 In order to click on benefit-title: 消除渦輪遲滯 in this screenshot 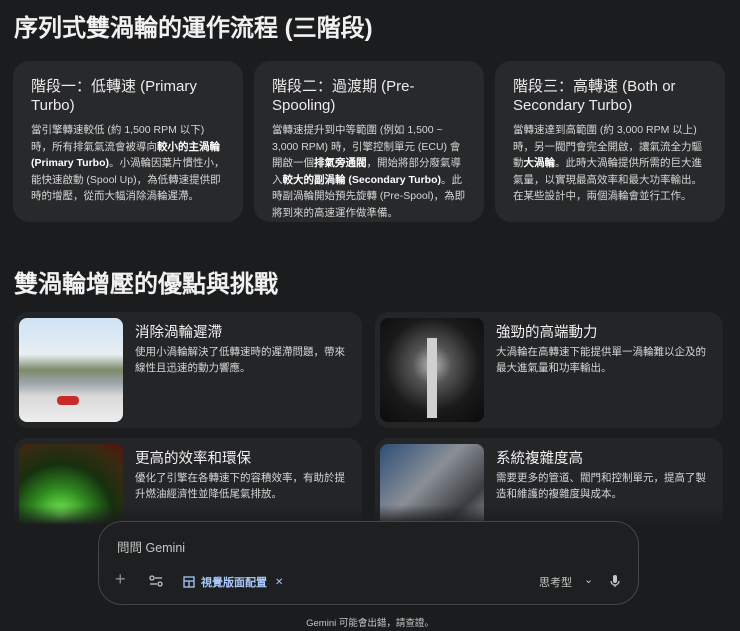, I will do `click(178, 333)`.